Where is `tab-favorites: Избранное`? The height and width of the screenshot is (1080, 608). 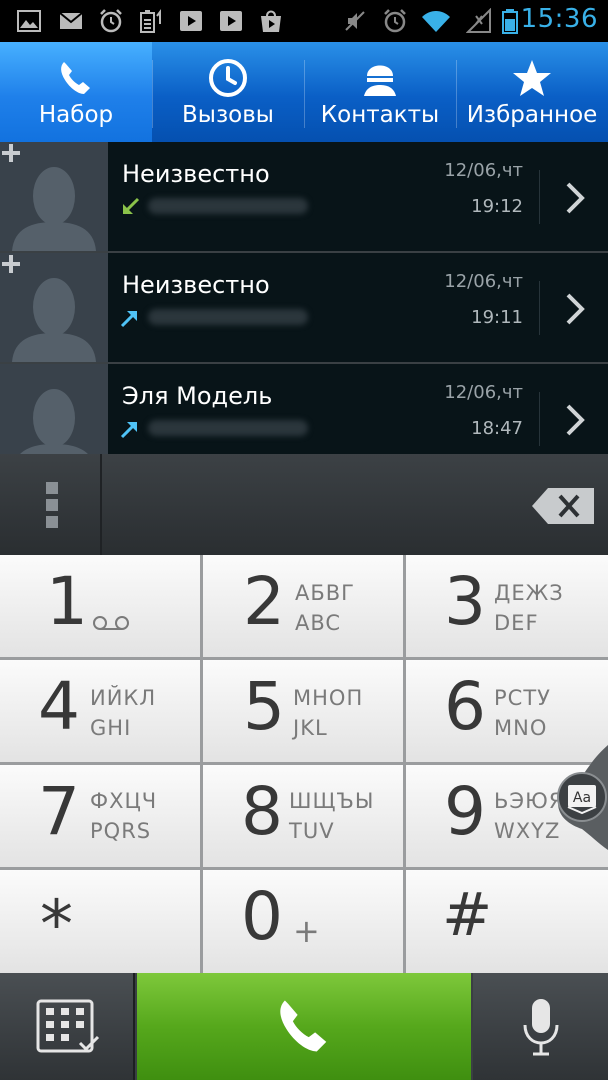 tab-favorites: Избранное is located at coordinates (532, 92).